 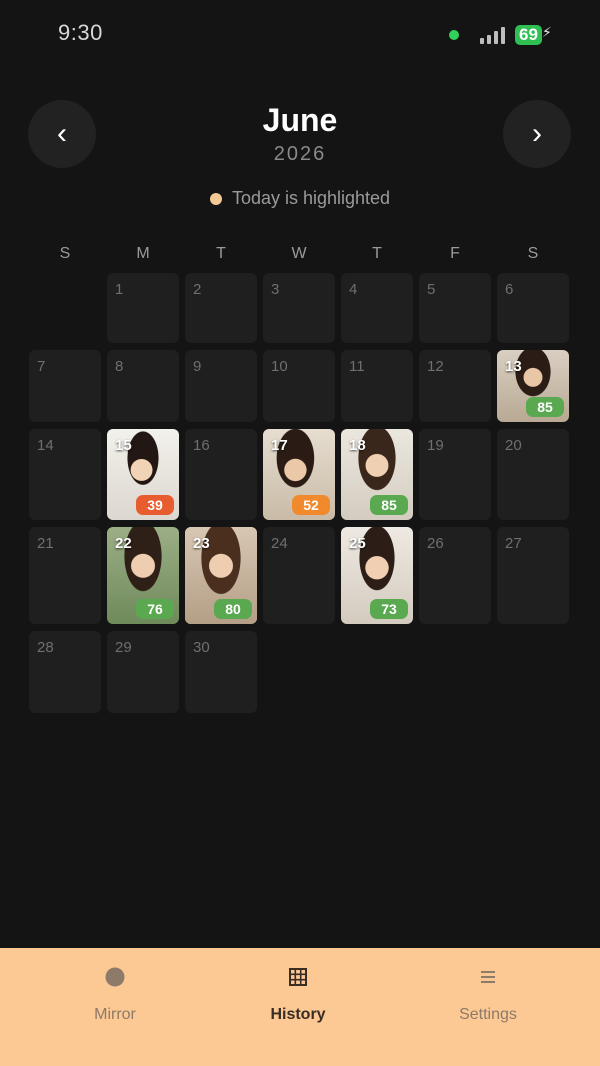 I want to click on calendar-day-5: 5, so click(x=455, y=308).